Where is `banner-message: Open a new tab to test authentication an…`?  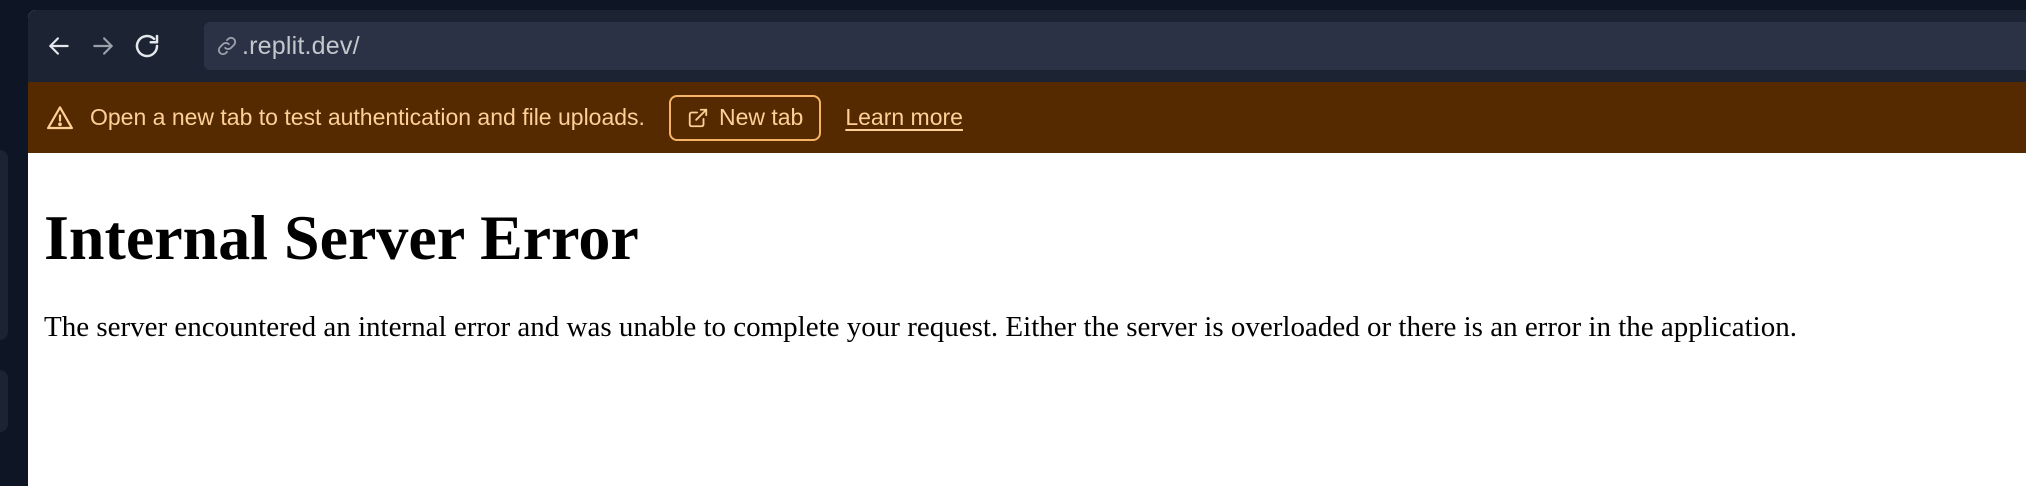 banner-message: Open a new tab to test authentication an… is located at coordinates (367, 117).